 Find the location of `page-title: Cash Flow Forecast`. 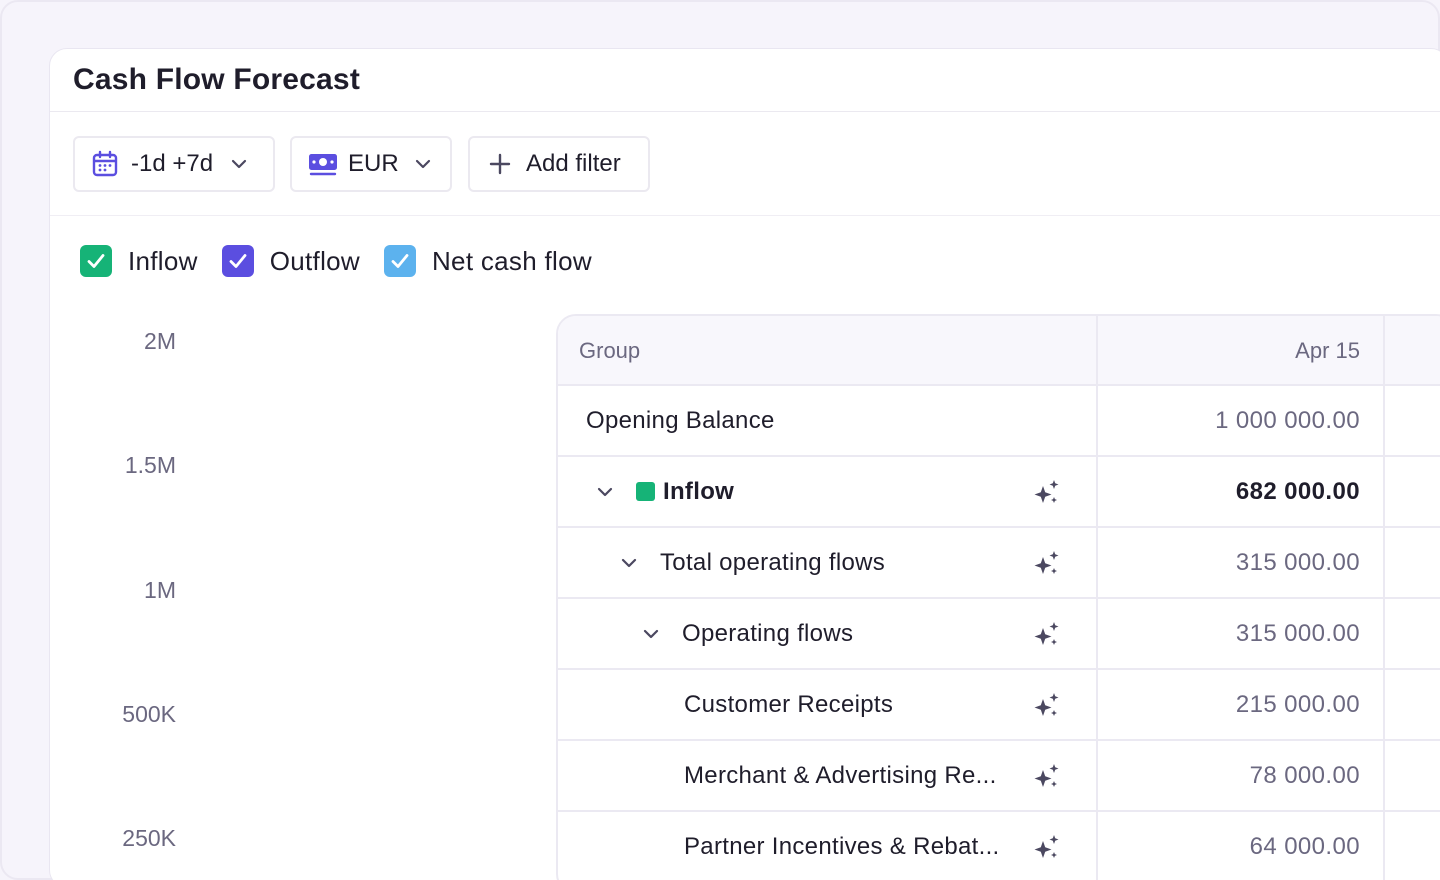

page-title: Cash Flow Forecast is located at coordinates (217, 79).